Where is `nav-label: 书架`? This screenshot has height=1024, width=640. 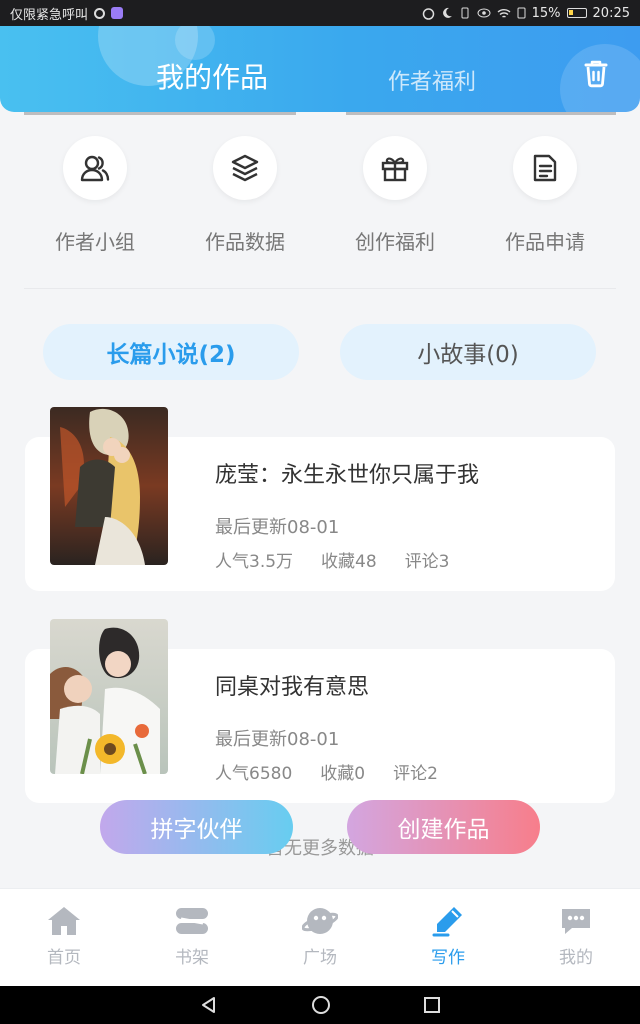 nav-label: 书架 is located at coordinates (192, 958).